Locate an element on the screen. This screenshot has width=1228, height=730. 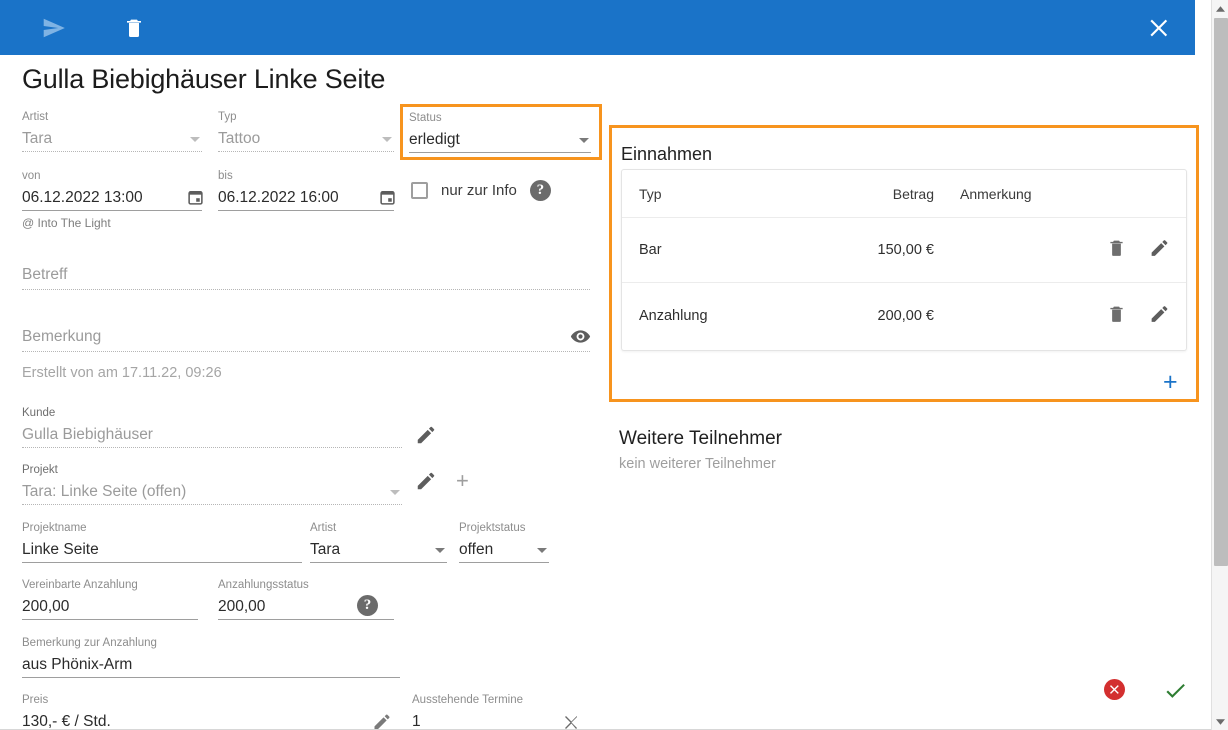
confirm-button is located at coordinates (1175, 693).